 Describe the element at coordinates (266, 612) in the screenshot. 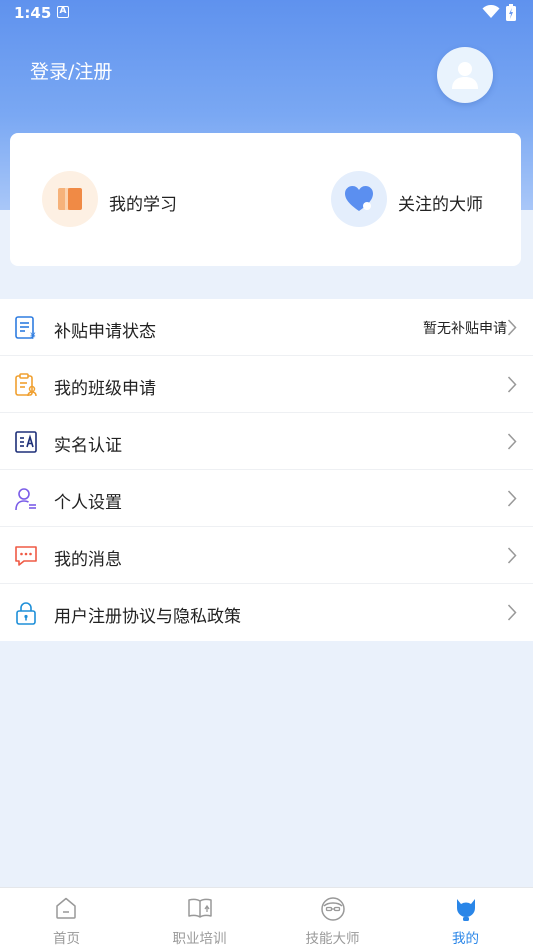

I see `menu-item-agreement-privacy: 用户注册协议与隐私政策` at that location.